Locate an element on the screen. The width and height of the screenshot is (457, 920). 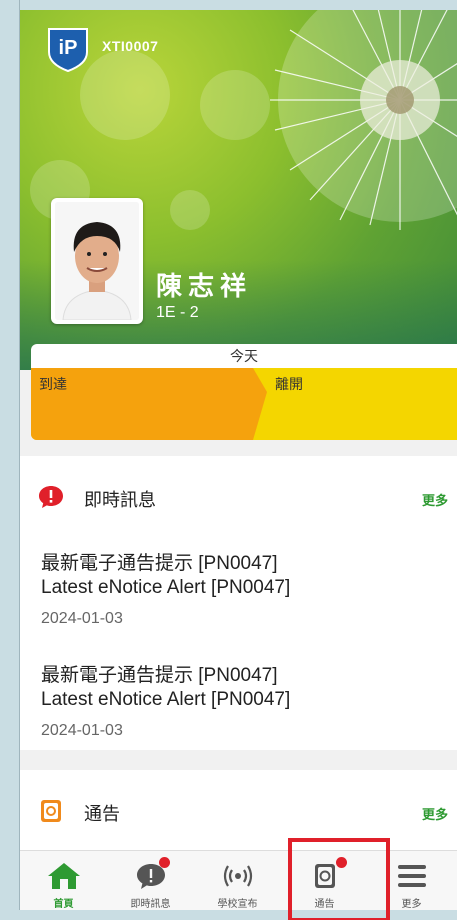
device-frame-top is located at coordinates (228, 5).